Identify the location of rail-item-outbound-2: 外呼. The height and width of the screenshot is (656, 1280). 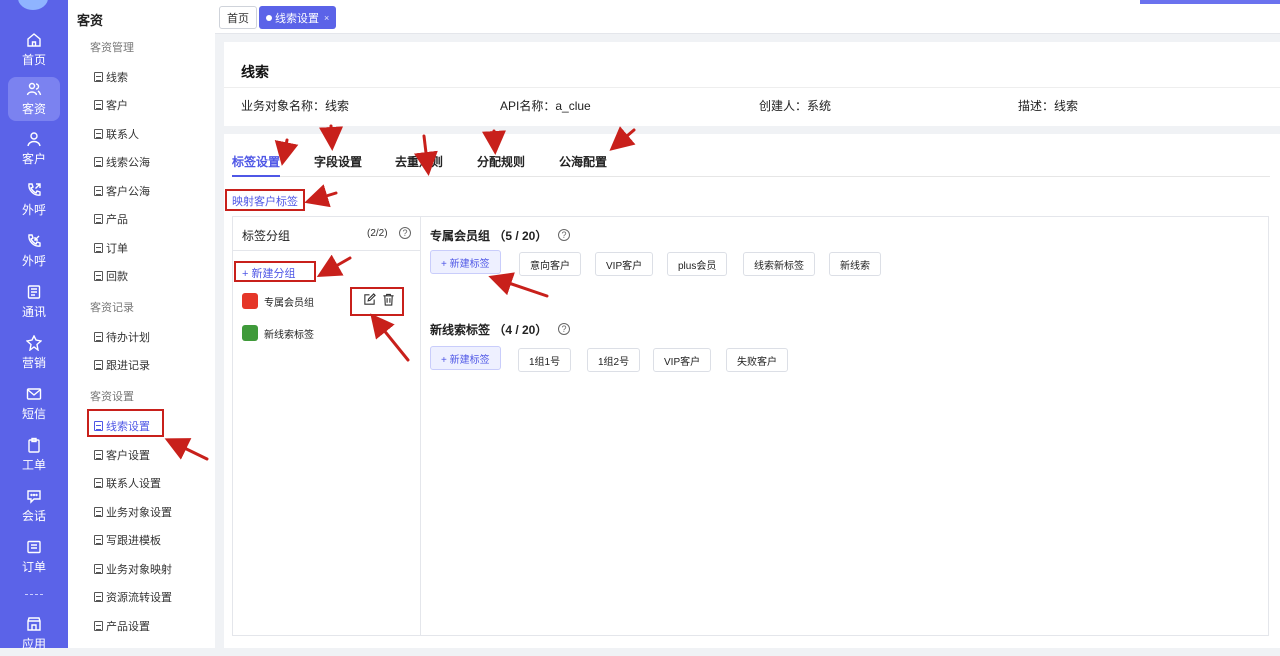
(34, 251).